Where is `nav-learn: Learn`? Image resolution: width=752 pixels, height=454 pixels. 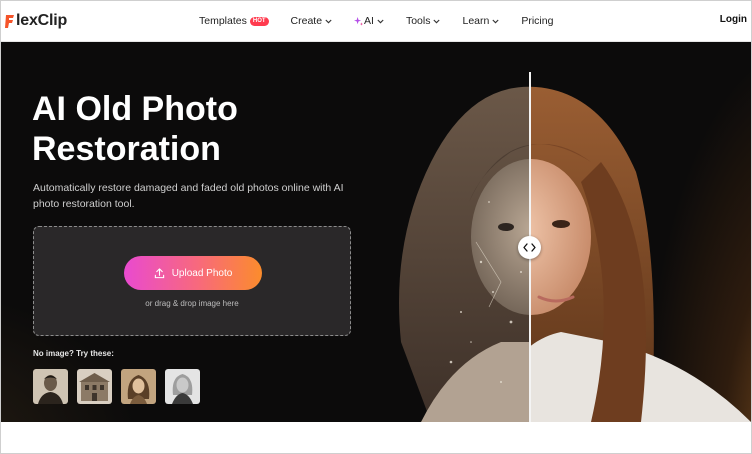
nav-learn: Learn is located at coordinates (480, 21).